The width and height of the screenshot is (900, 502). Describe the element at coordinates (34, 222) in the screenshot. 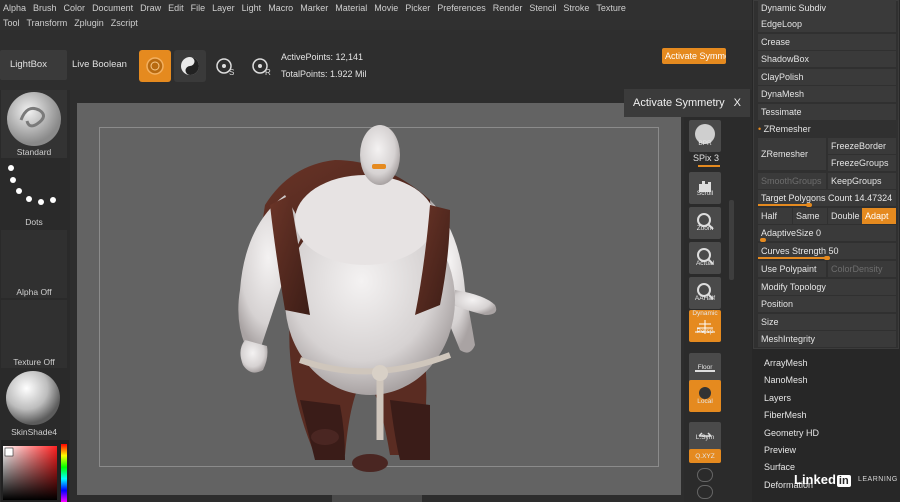

I see `stroke-label: Dots` at that location.